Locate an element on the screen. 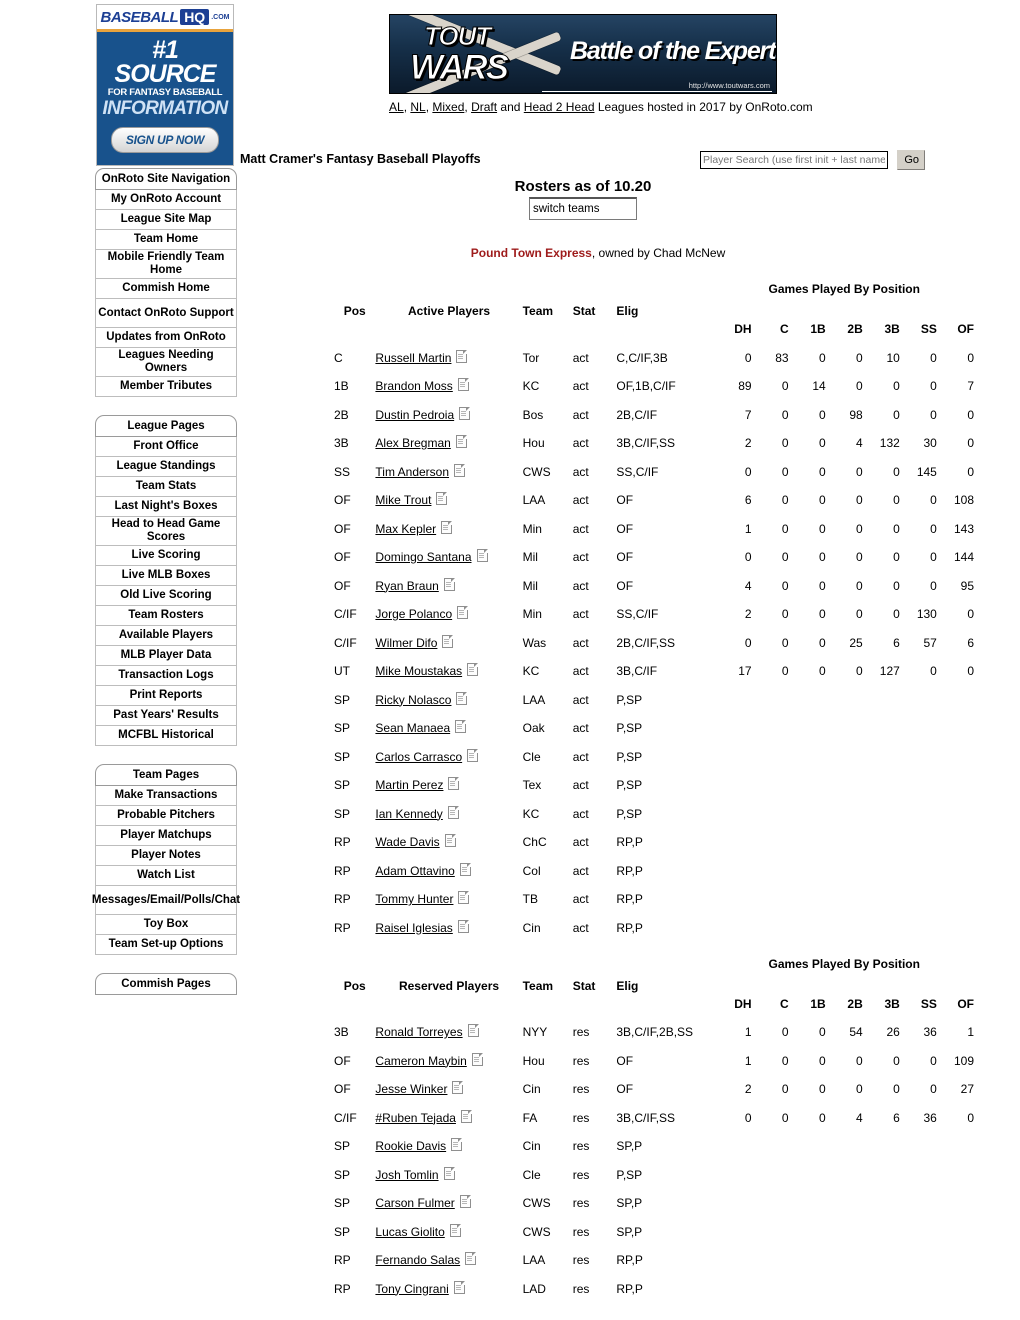 This screenshot has height=1320, width=1020. sidebar-group-header: OnRoto Site Navigation is located at coordinates (166, 179).